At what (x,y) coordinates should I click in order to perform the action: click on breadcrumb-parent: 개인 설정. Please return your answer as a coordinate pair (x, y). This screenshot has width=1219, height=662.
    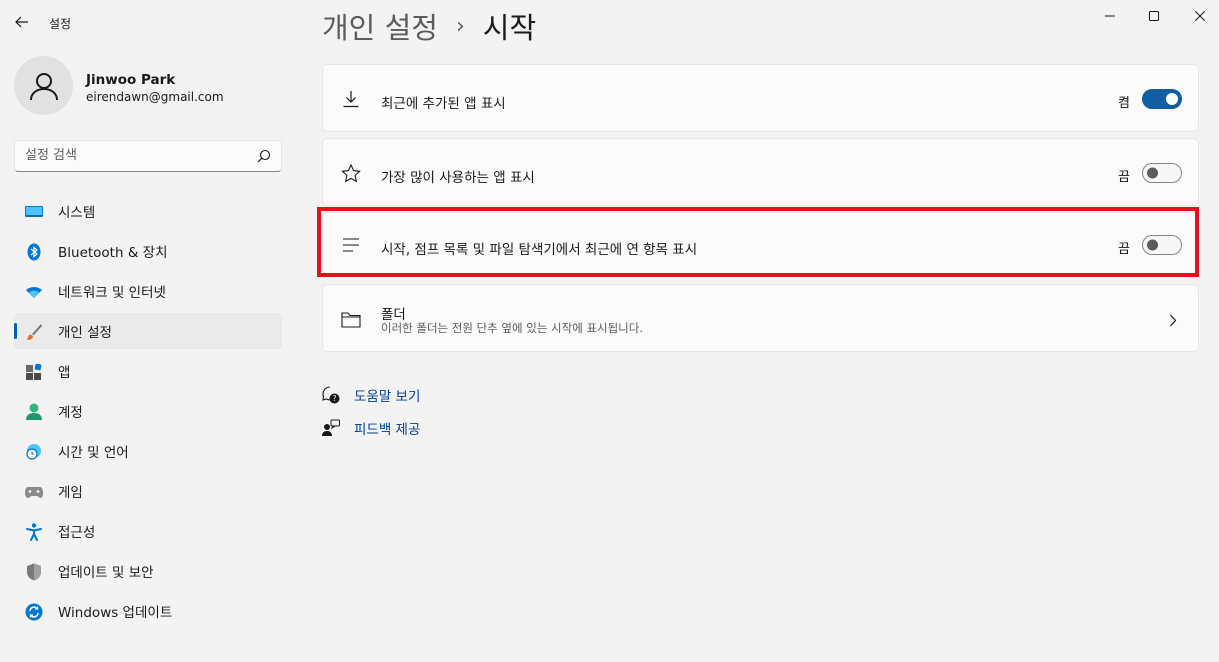
    Looking at the image, I should click on (380, 26).